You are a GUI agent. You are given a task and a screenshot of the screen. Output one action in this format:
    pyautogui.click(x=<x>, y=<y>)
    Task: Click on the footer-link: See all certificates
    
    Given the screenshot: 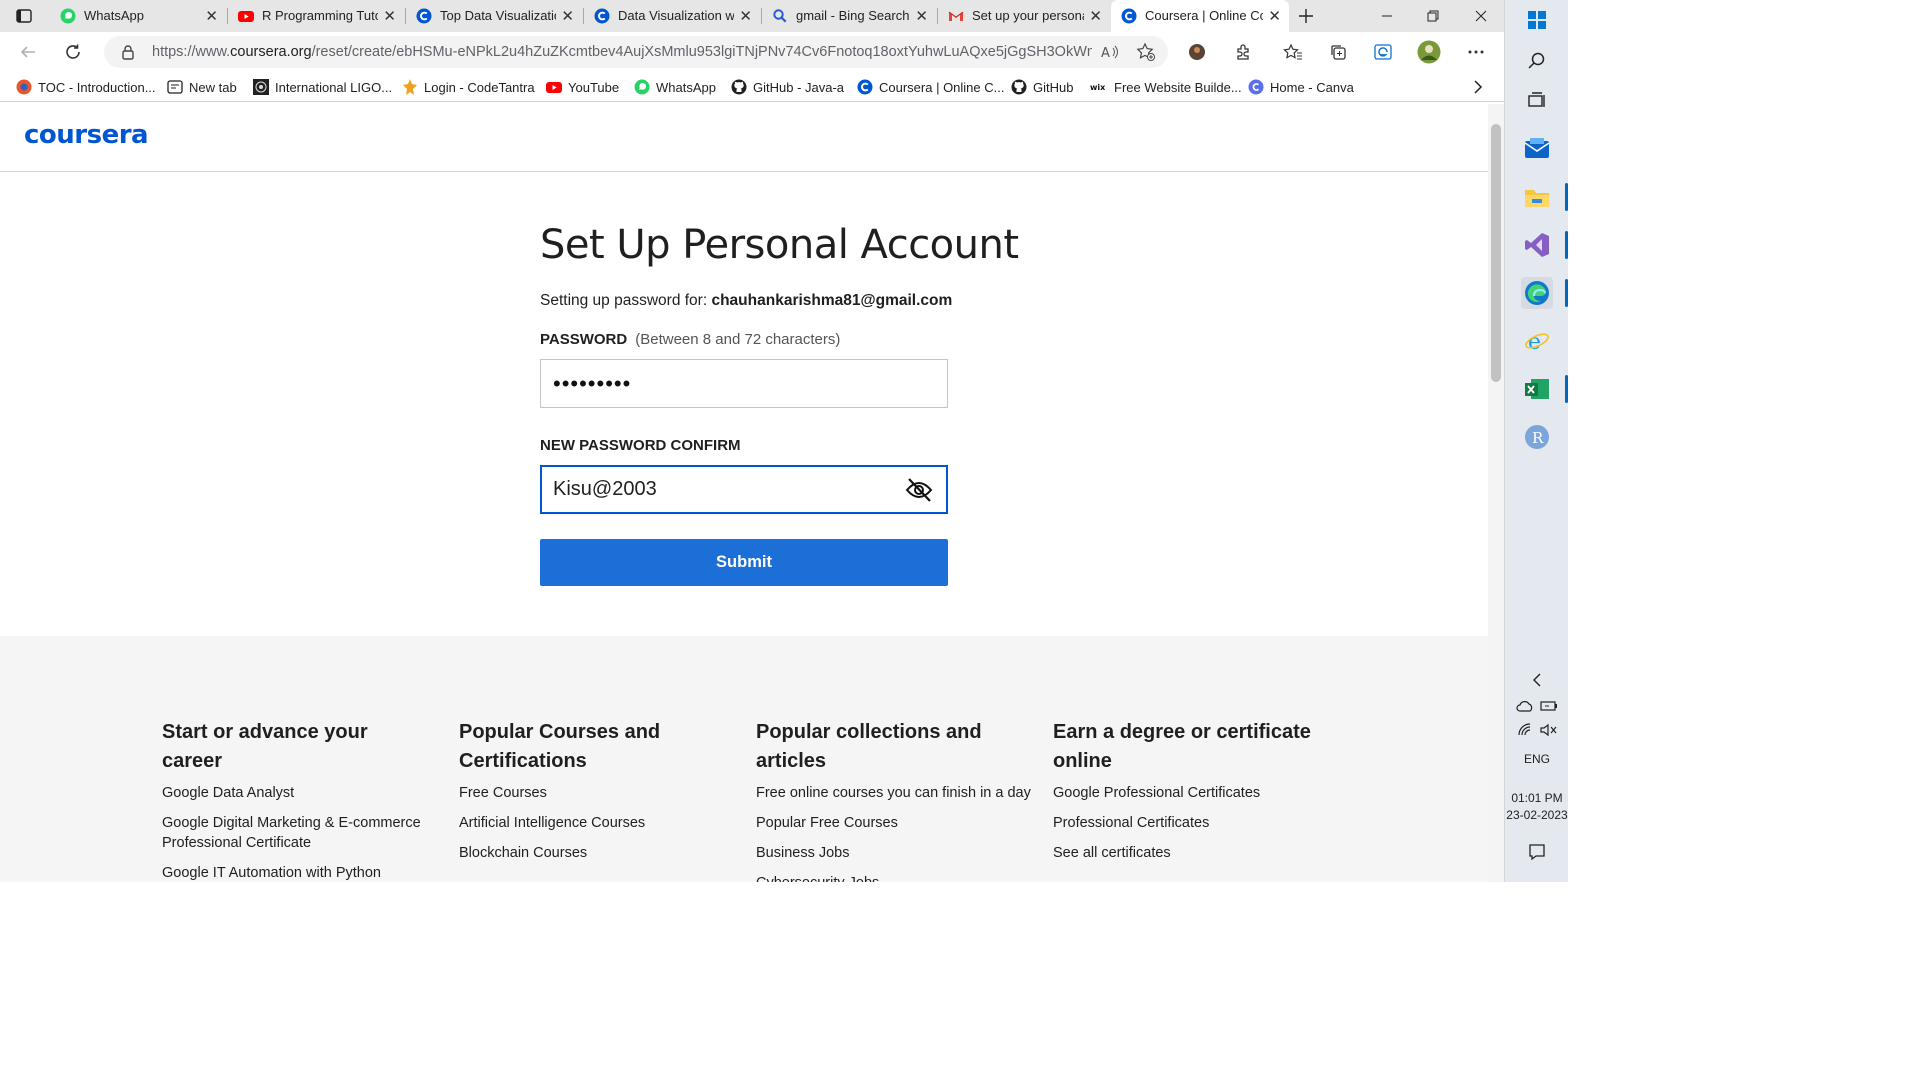 What is the action you would take?
    pyautogui.click(x=1188, y=853)
    